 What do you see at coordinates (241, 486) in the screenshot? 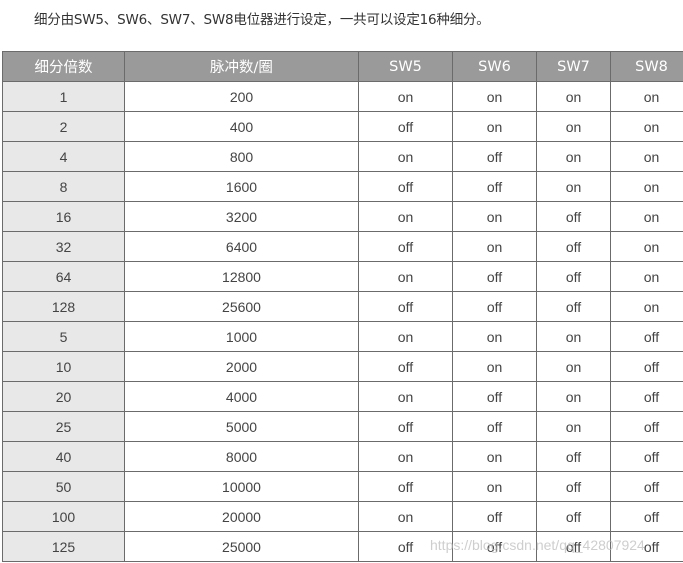
I see `cell-pulses: 10000` at bounding box center [241, 486].